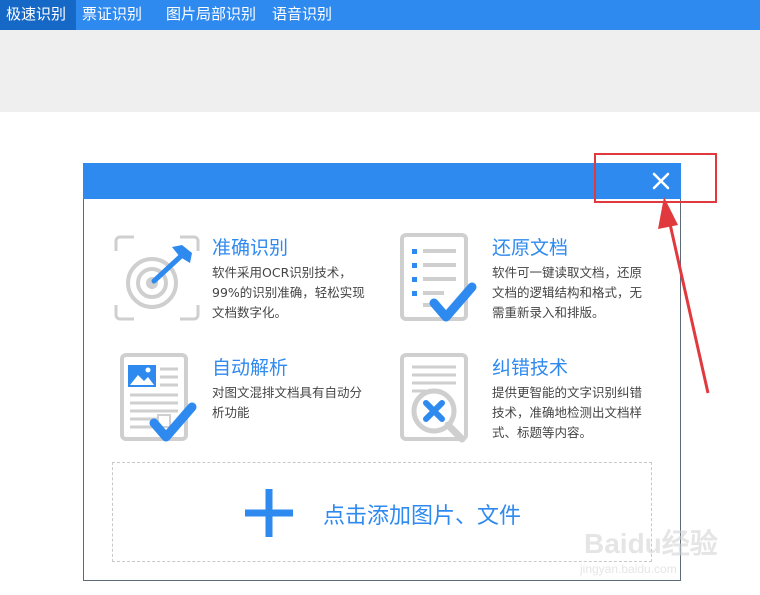  What do you see at coordinates (250, 368) in the screenshot?
I see `feature-title: 自动解析` at bounding box center [250, 368].